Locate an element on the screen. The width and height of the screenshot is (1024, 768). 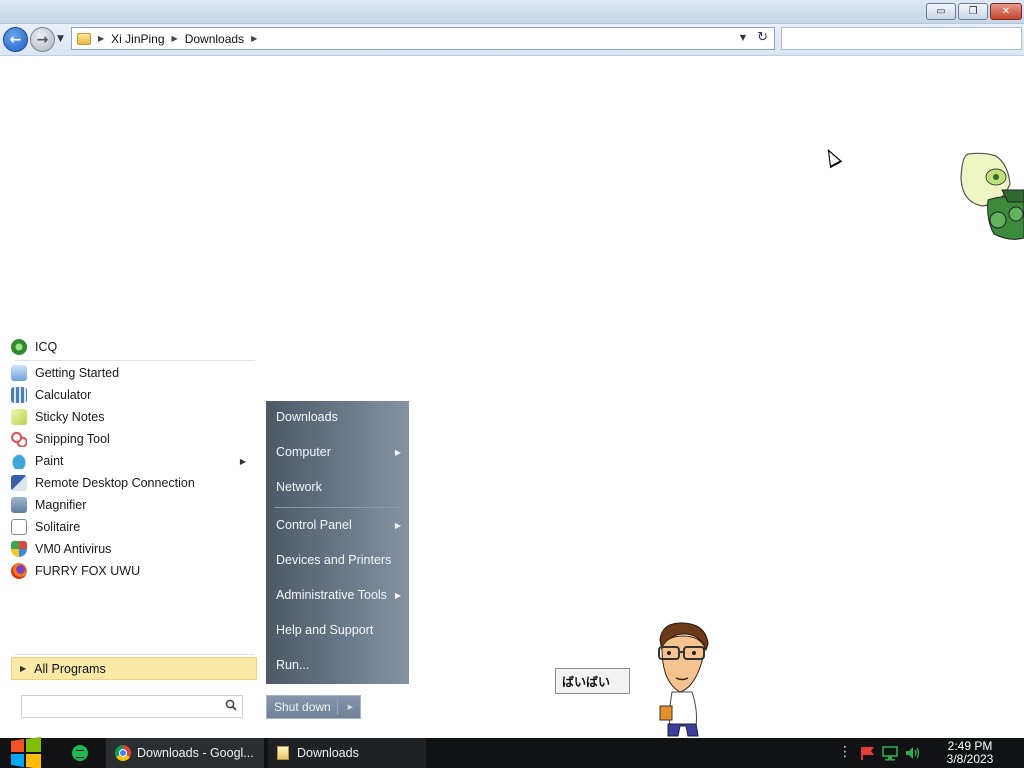
byebye-text: ばいばい is located at coordinates (586, 681).